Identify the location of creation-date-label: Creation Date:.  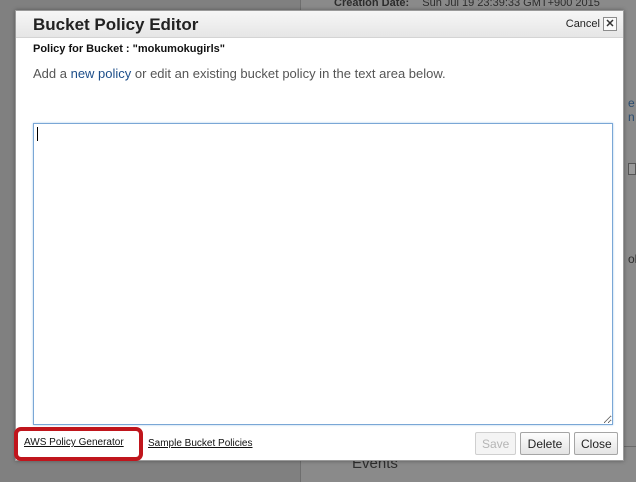
(372, 4).